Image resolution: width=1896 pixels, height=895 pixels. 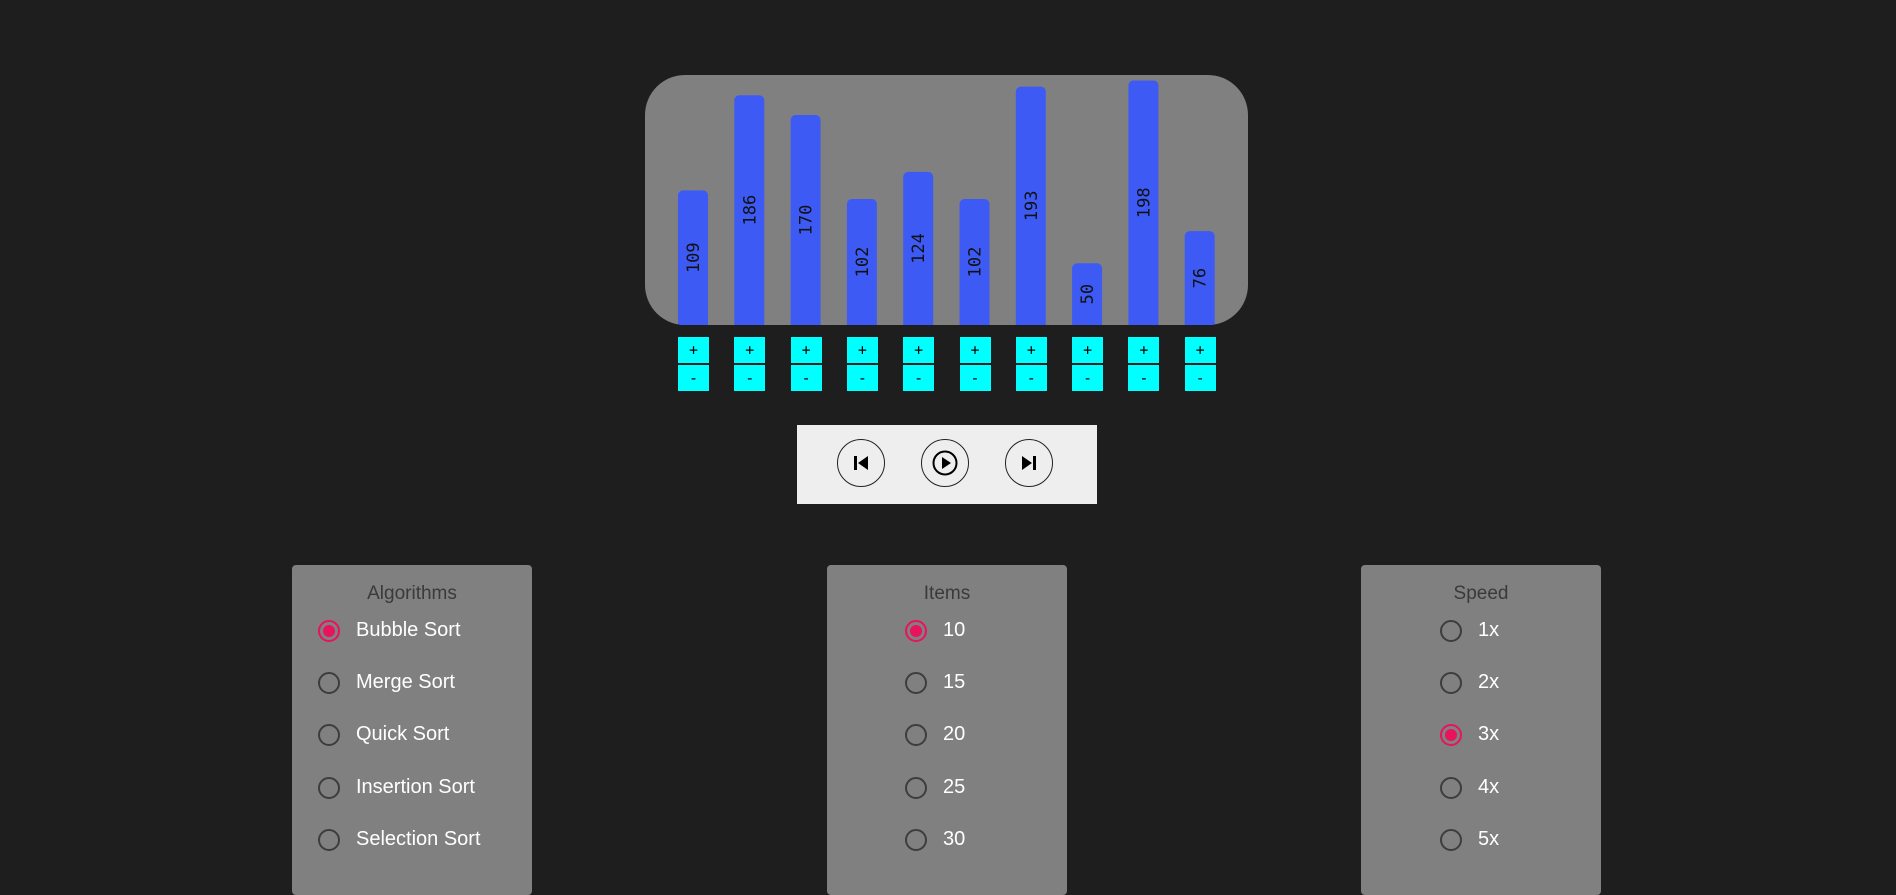 I want to click on skip-back-button, so click(x=861, y=463).